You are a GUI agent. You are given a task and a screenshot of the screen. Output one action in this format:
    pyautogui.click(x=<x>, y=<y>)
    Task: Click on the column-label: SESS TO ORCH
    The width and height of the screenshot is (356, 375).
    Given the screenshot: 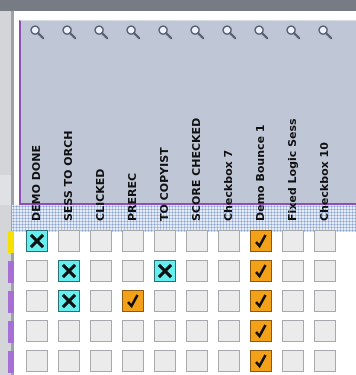 What is the action you would take?
    pyautogui.click(x=68, y=175)
    